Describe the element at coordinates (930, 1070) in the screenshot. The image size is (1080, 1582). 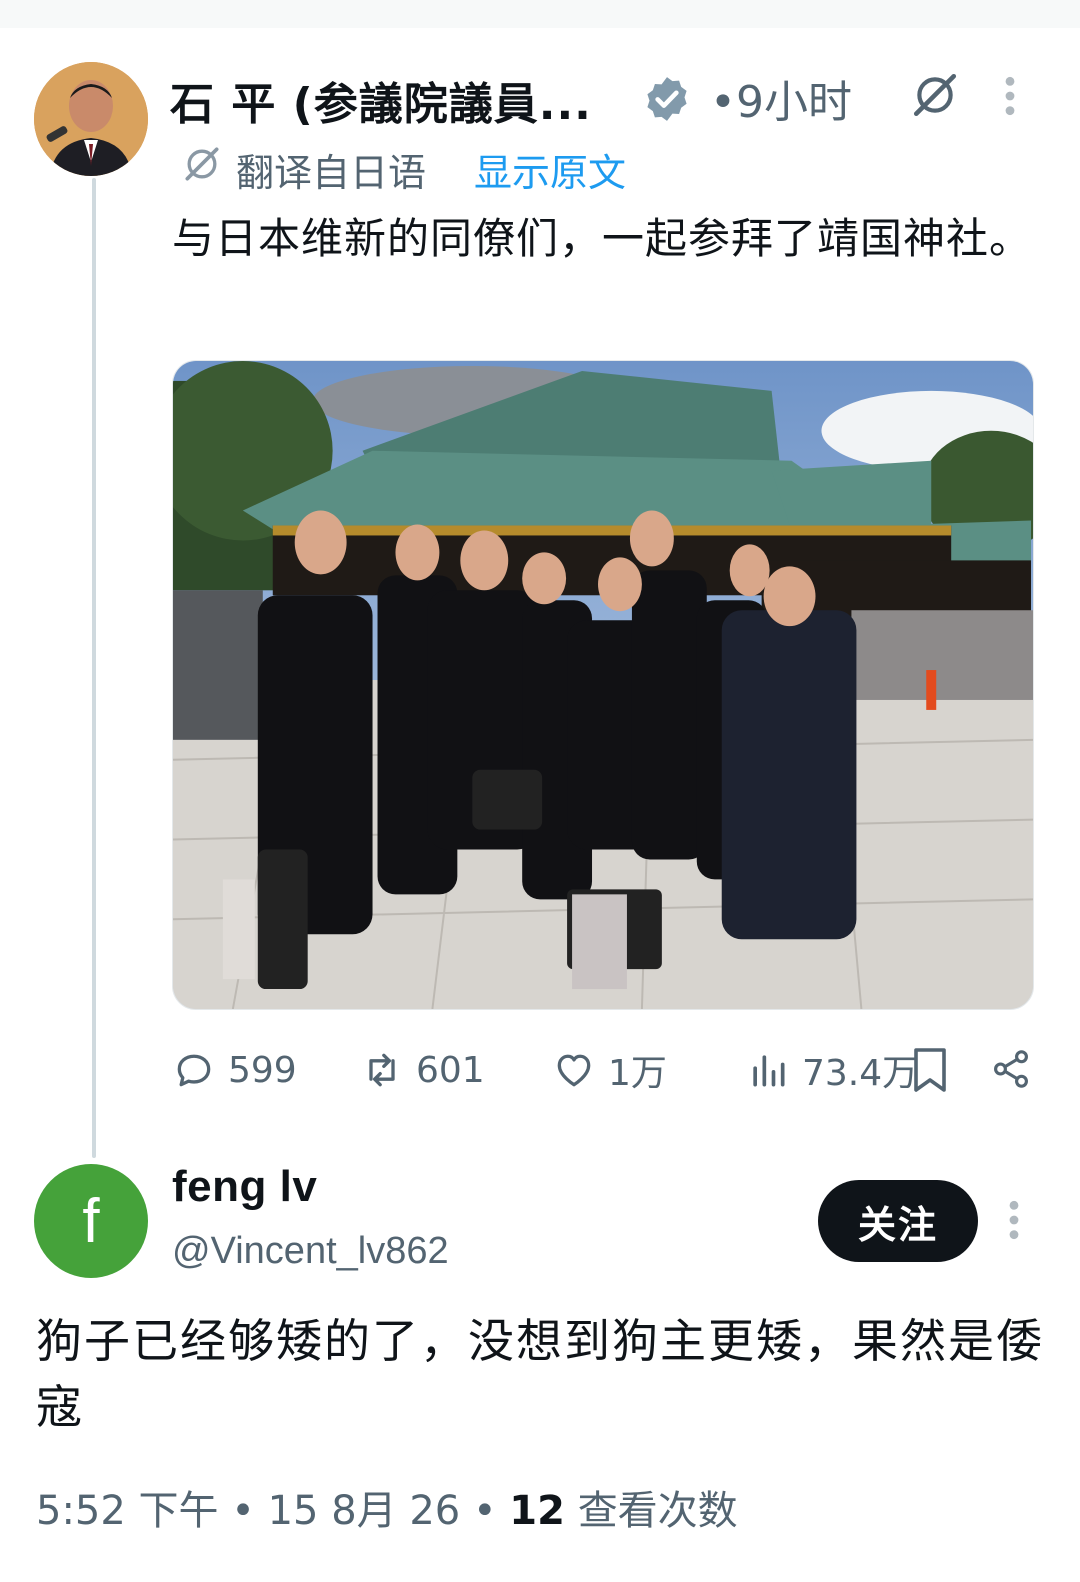
I see `bookmark-icon` at that location.